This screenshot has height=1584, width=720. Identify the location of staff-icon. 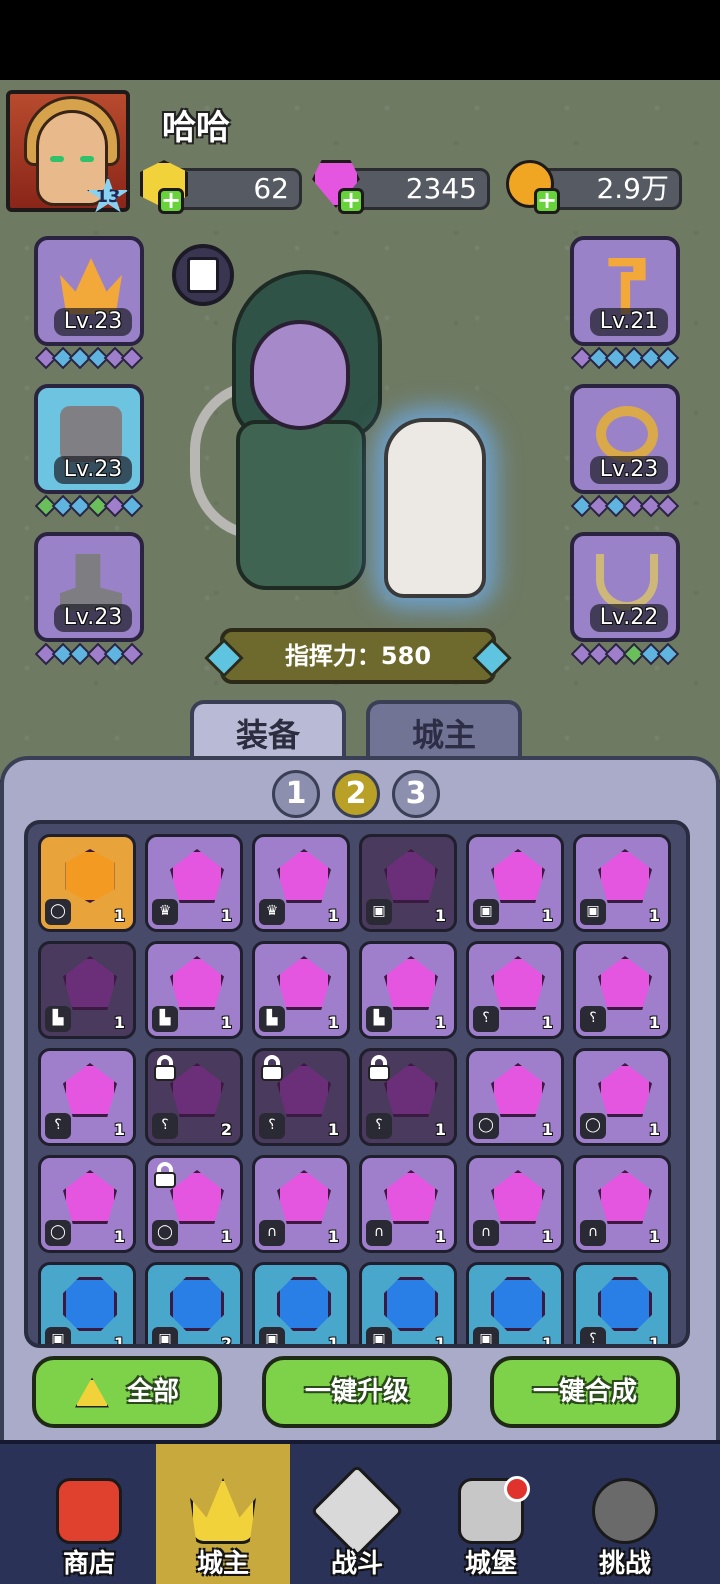
(627, 286).